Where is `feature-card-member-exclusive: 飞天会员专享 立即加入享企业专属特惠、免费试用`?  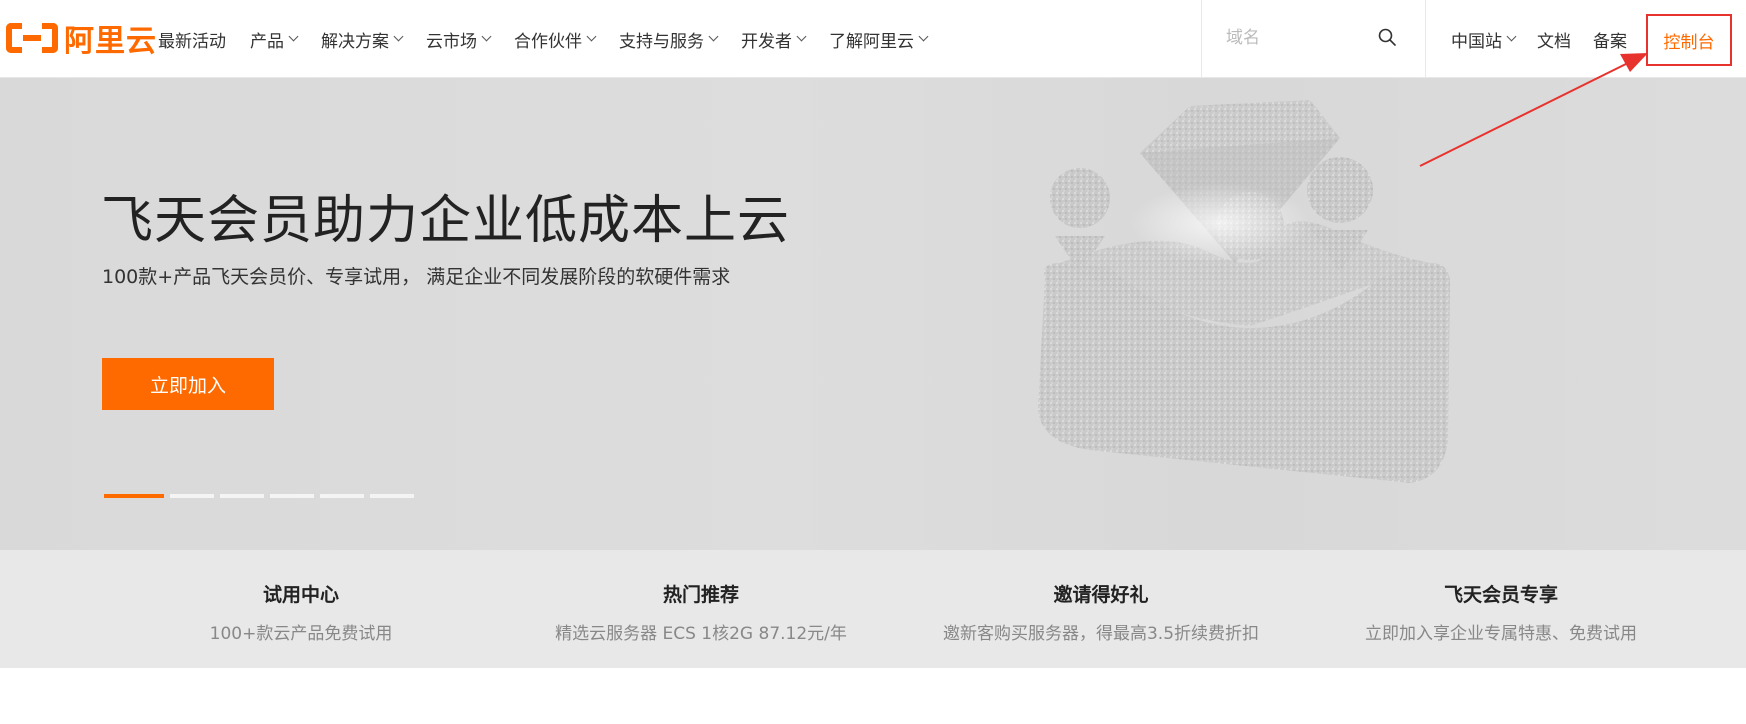
feature-card-member-exclusive: 飞天会员专享 立即加入享企业专属特惠、免费试用 is located at coordinates (1501, 609).